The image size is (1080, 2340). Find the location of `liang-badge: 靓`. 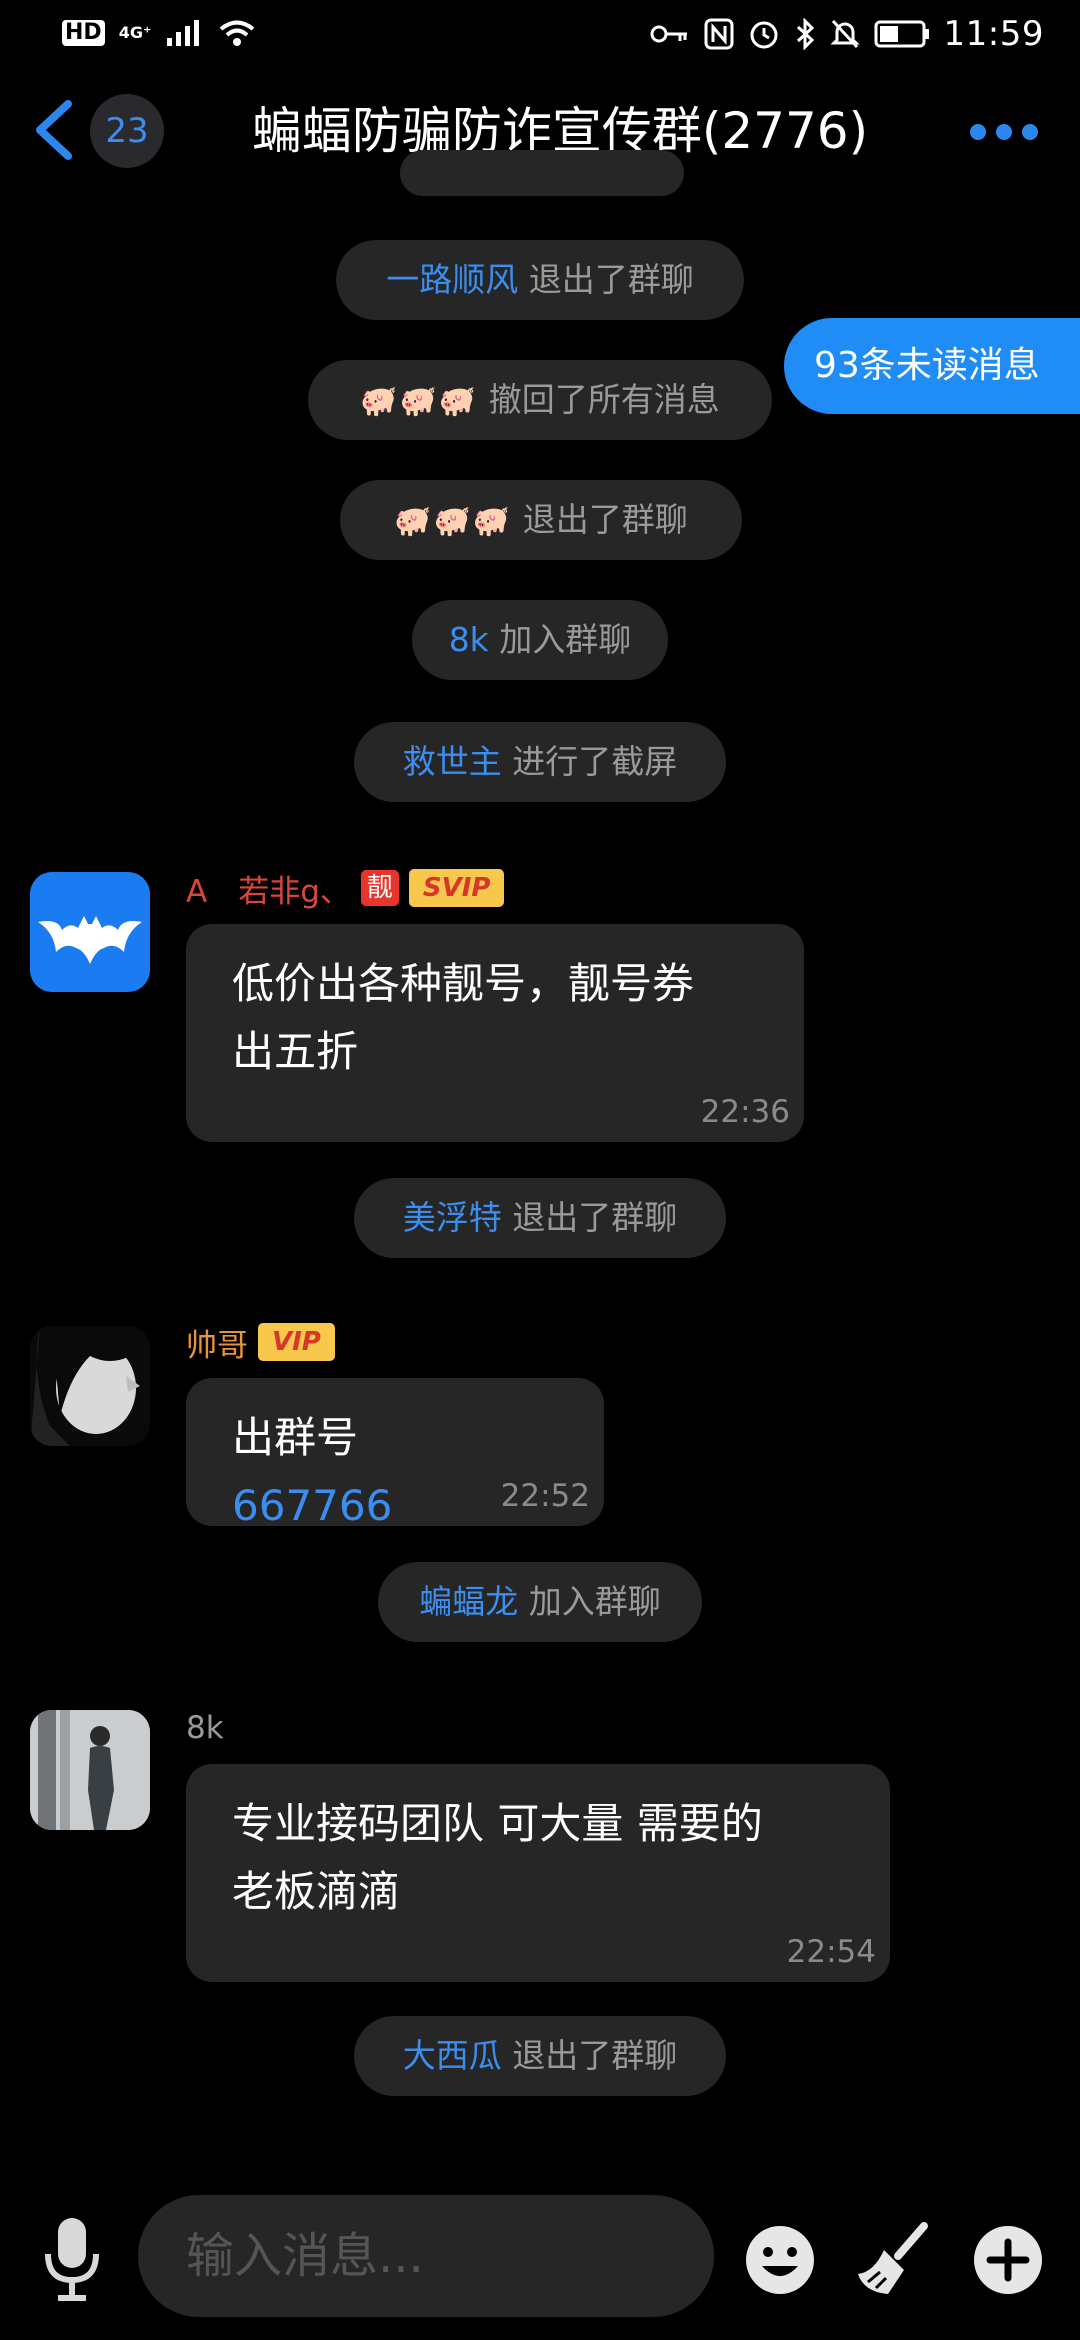

liang-badge: 靓 is located at coordinates (379, 888).